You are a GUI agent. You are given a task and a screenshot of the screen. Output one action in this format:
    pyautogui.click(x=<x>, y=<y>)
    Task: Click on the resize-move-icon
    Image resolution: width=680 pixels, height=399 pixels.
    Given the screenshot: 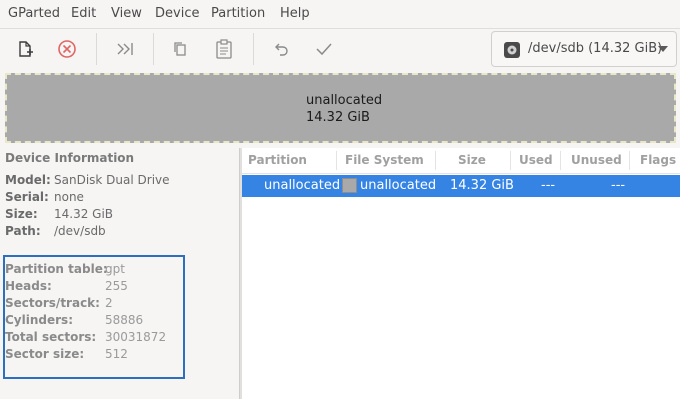 What is the action you would take?
    pyautogui.click(x=125, y=49)
    